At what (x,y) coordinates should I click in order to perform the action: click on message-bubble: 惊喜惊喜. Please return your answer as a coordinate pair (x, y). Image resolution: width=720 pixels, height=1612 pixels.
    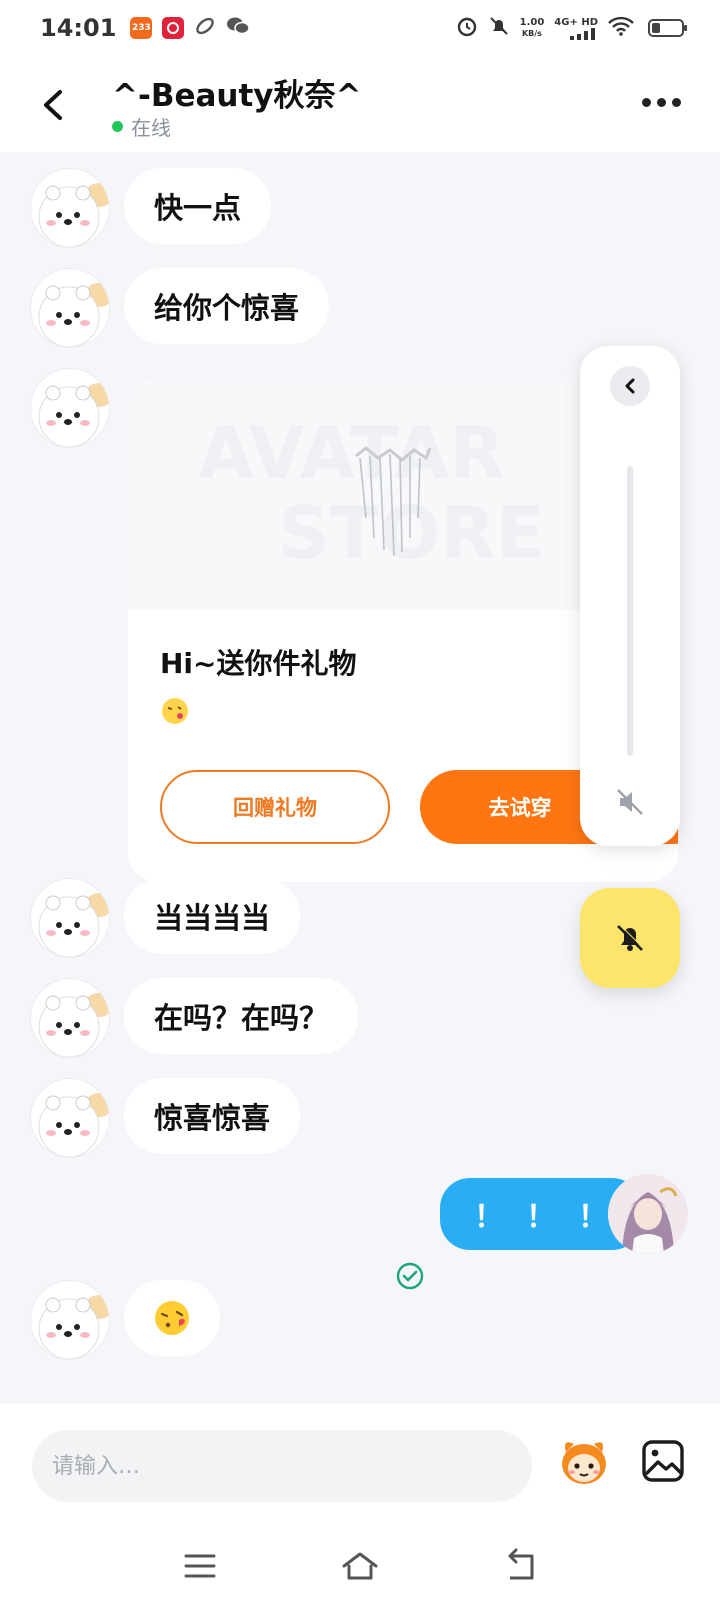
    Looking at the image, I should click on (212, 1116).